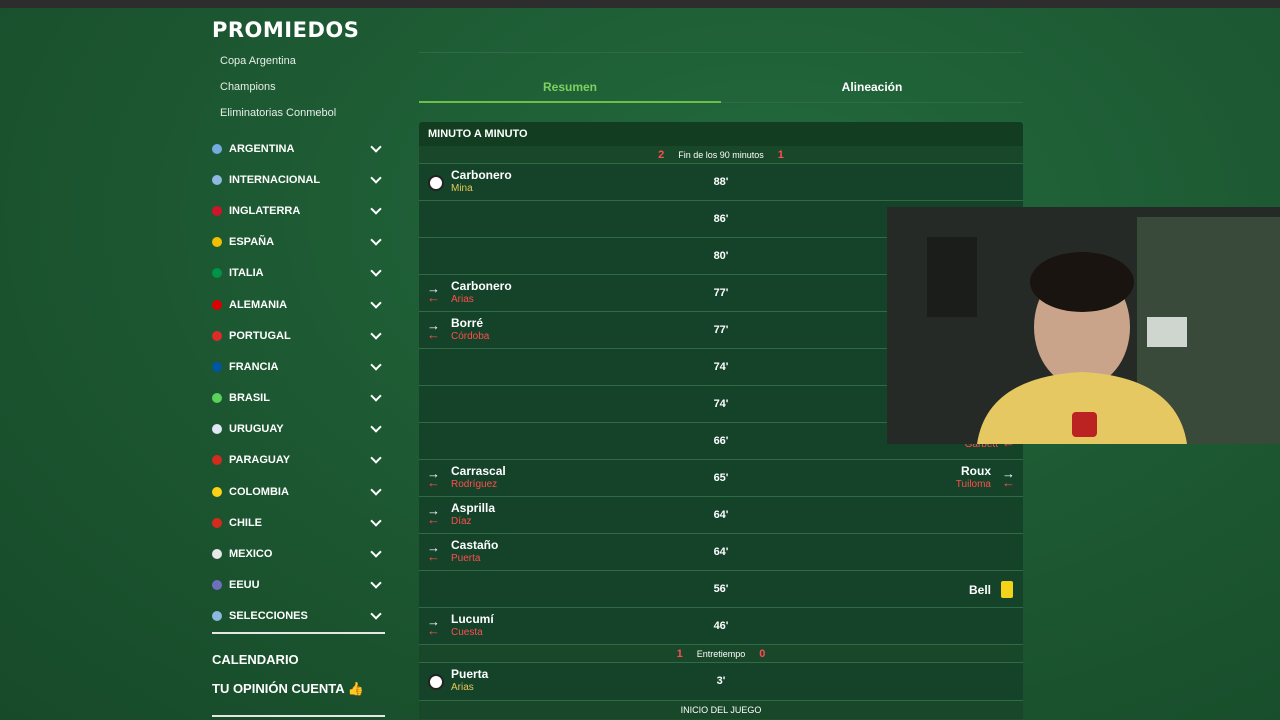 Image resolution: width=1280 pixels, height=720 pixels. I want to click on sidebar-item-label: PORTUGAL, so click(260, 335).